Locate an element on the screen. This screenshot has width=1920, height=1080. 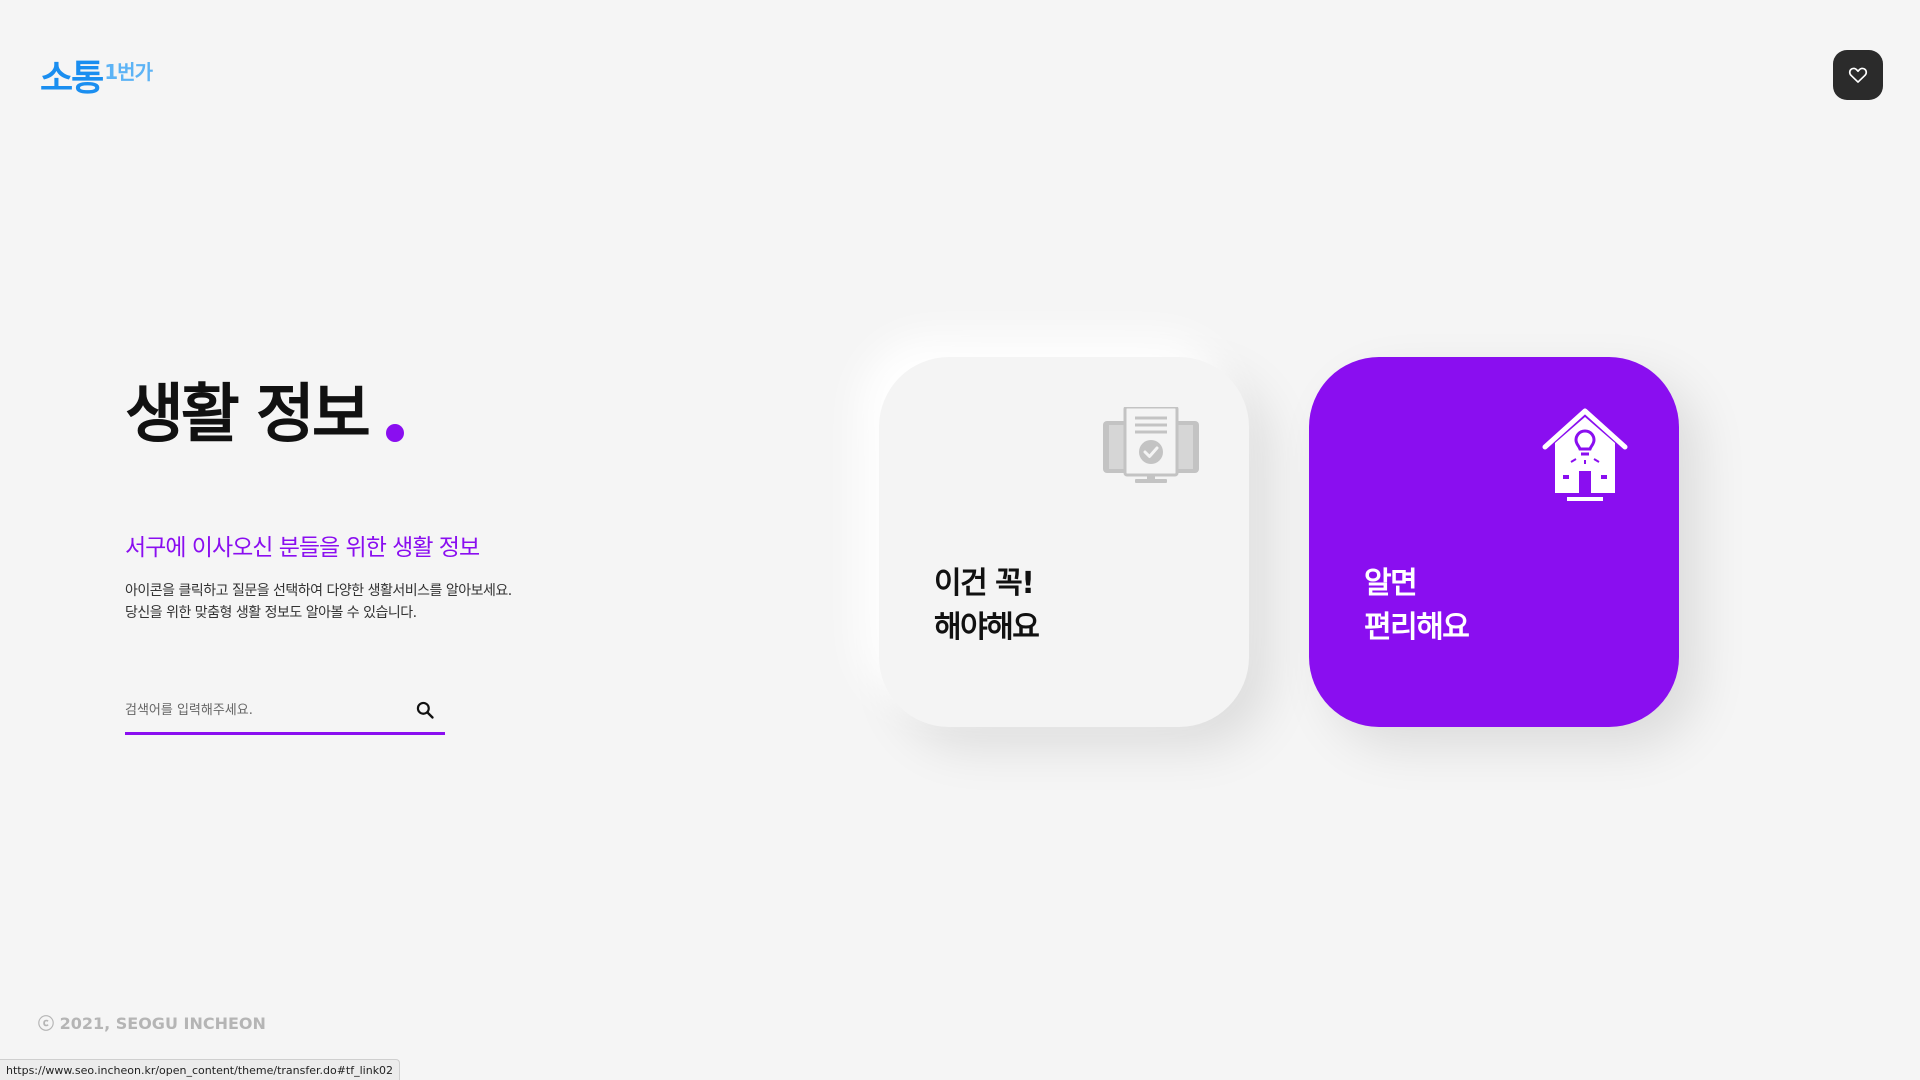
search-input is located at coordinates (265, 710).